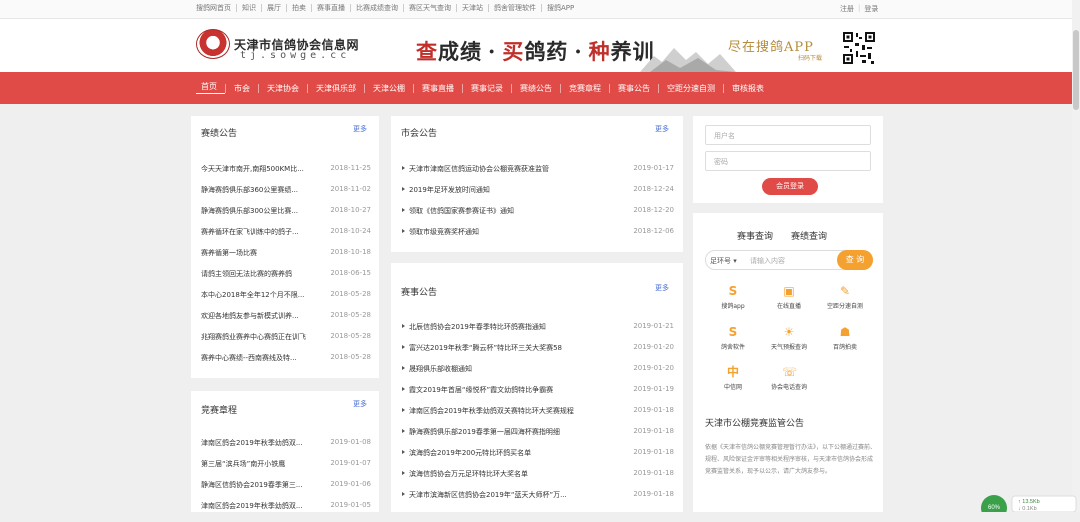 The height and width of the screenshot is (522, 1080). I want to click on list-item: 第三届“滨兵场”南开小铁鹰 2019-01-07, so click(286, 469).